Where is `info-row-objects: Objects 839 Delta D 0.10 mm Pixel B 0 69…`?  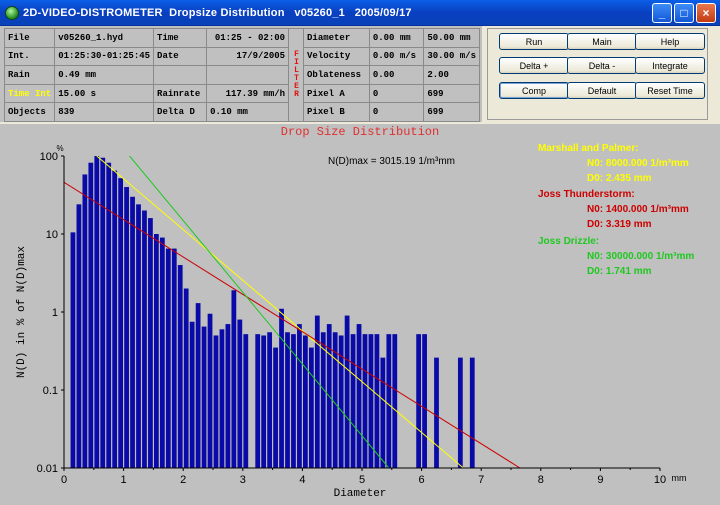
info-row-objects: Objects 839 Delta D 0.10 mm Pixel B 0 69… is located at coordinates (241, 112).